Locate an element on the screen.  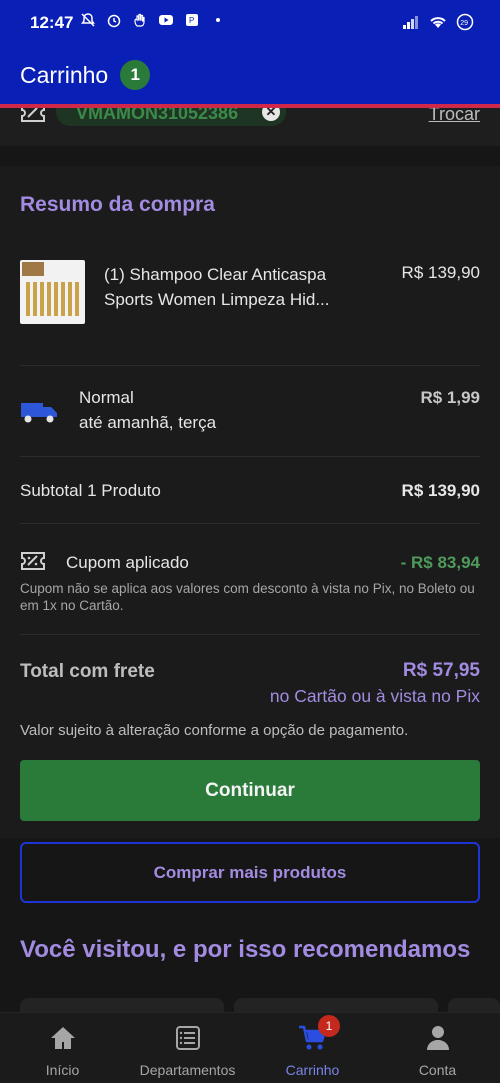
subtotal-label: Subtotal 1 Produto is located at coordinates (90, 490).